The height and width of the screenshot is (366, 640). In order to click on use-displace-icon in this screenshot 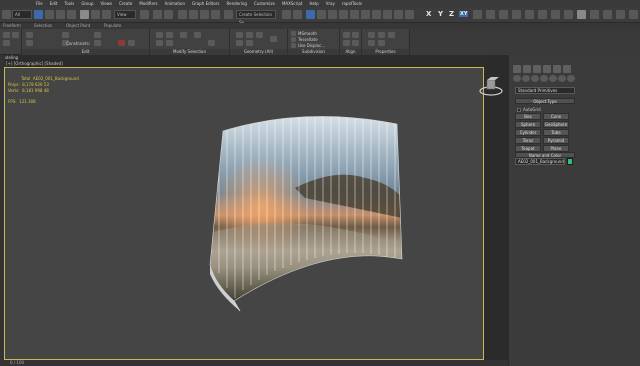, I will do `click(293, 45)`.